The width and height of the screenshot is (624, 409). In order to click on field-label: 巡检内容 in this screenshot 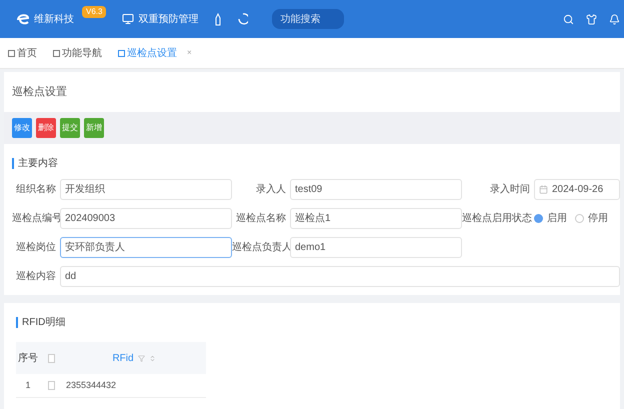, I will do `click(36, 277)`.